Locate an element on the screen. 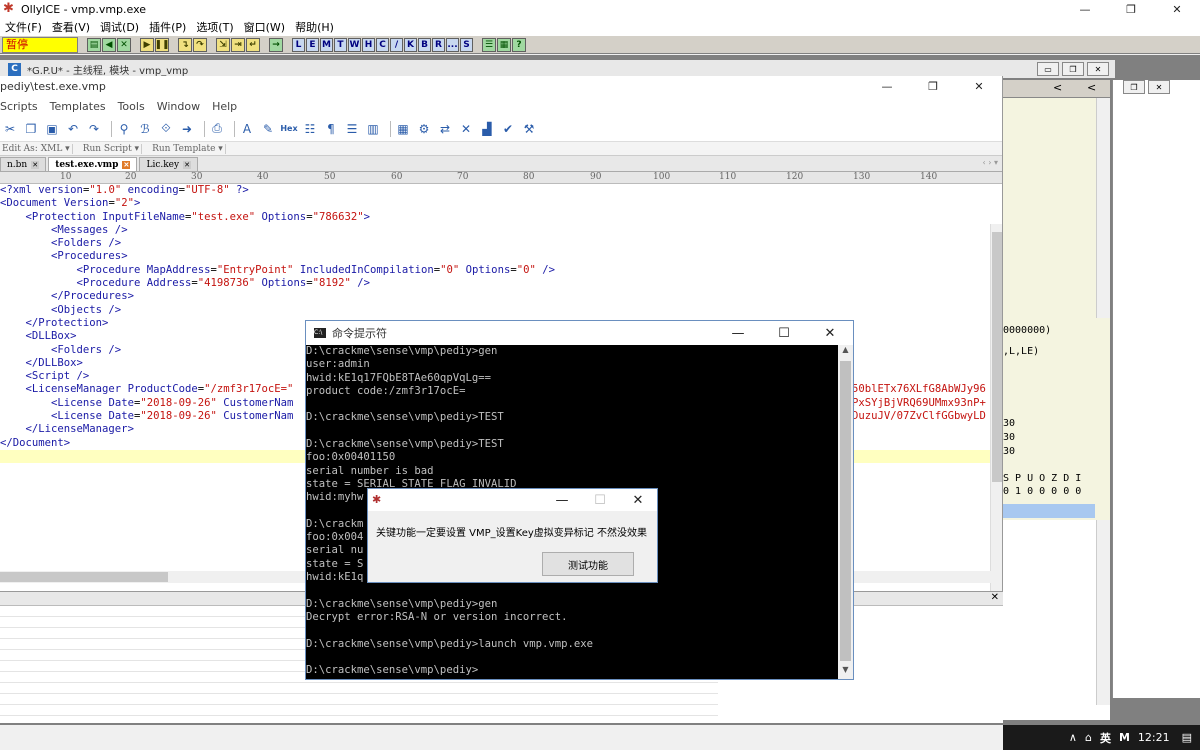 The height and width of the screenshot is (750, 1200). histogram-icon: ▟ is located at coordinates (487, 129).